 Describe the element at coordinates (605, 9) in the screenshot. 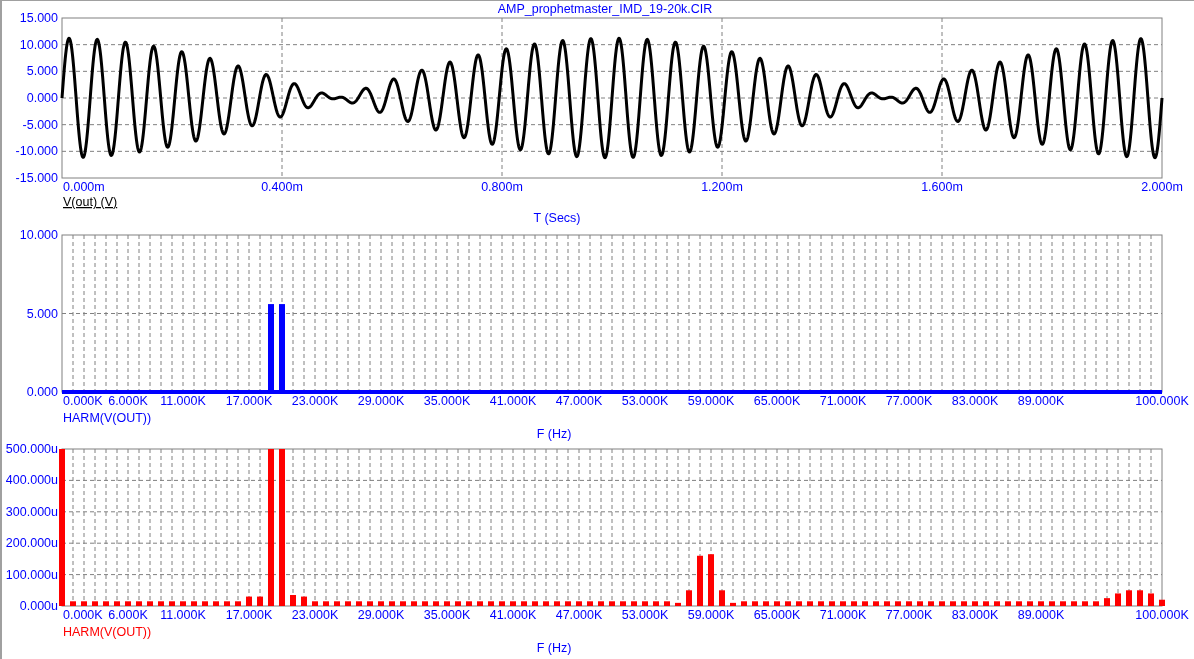

I see `chart-title: AMP_prophetmaster_IMD_19-20k.CIR` at that location.